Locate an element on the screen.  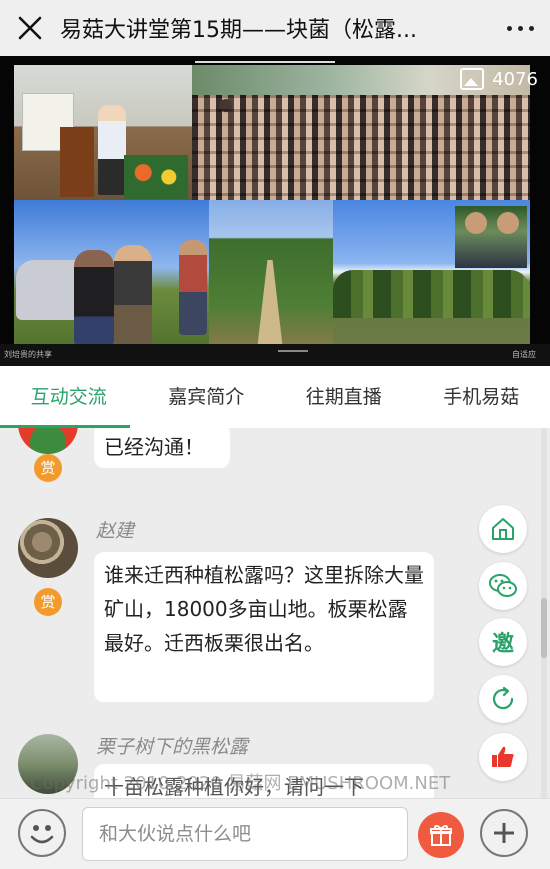
wechat-icon is located at coordinates (503, 585).